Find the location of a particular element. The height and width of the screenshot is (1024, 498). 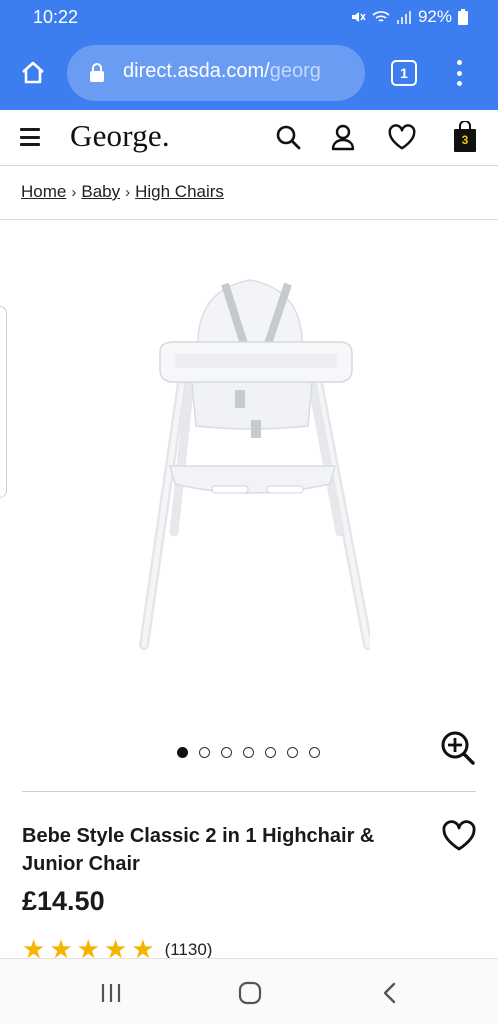

heart-icon is located at coordinates (459, 837).